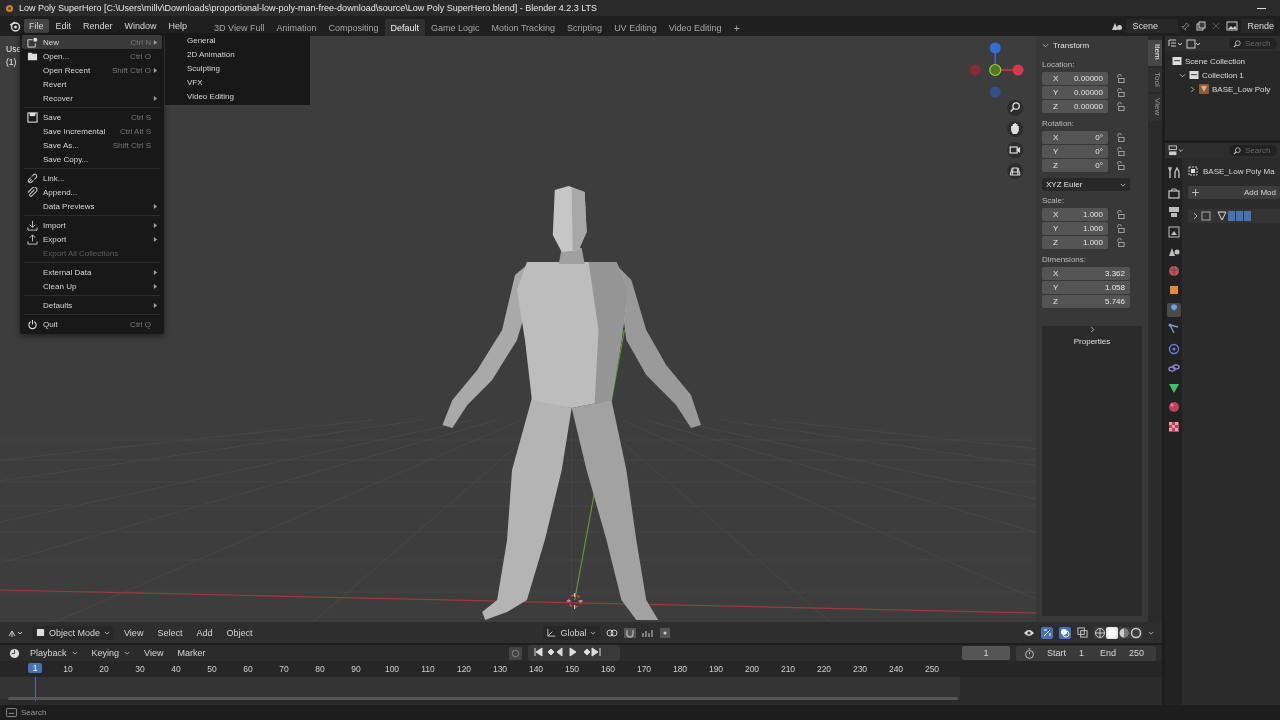 The image size is (1280, 720). I want to click on number-field: Y 0.00000, so click(1075, 92).